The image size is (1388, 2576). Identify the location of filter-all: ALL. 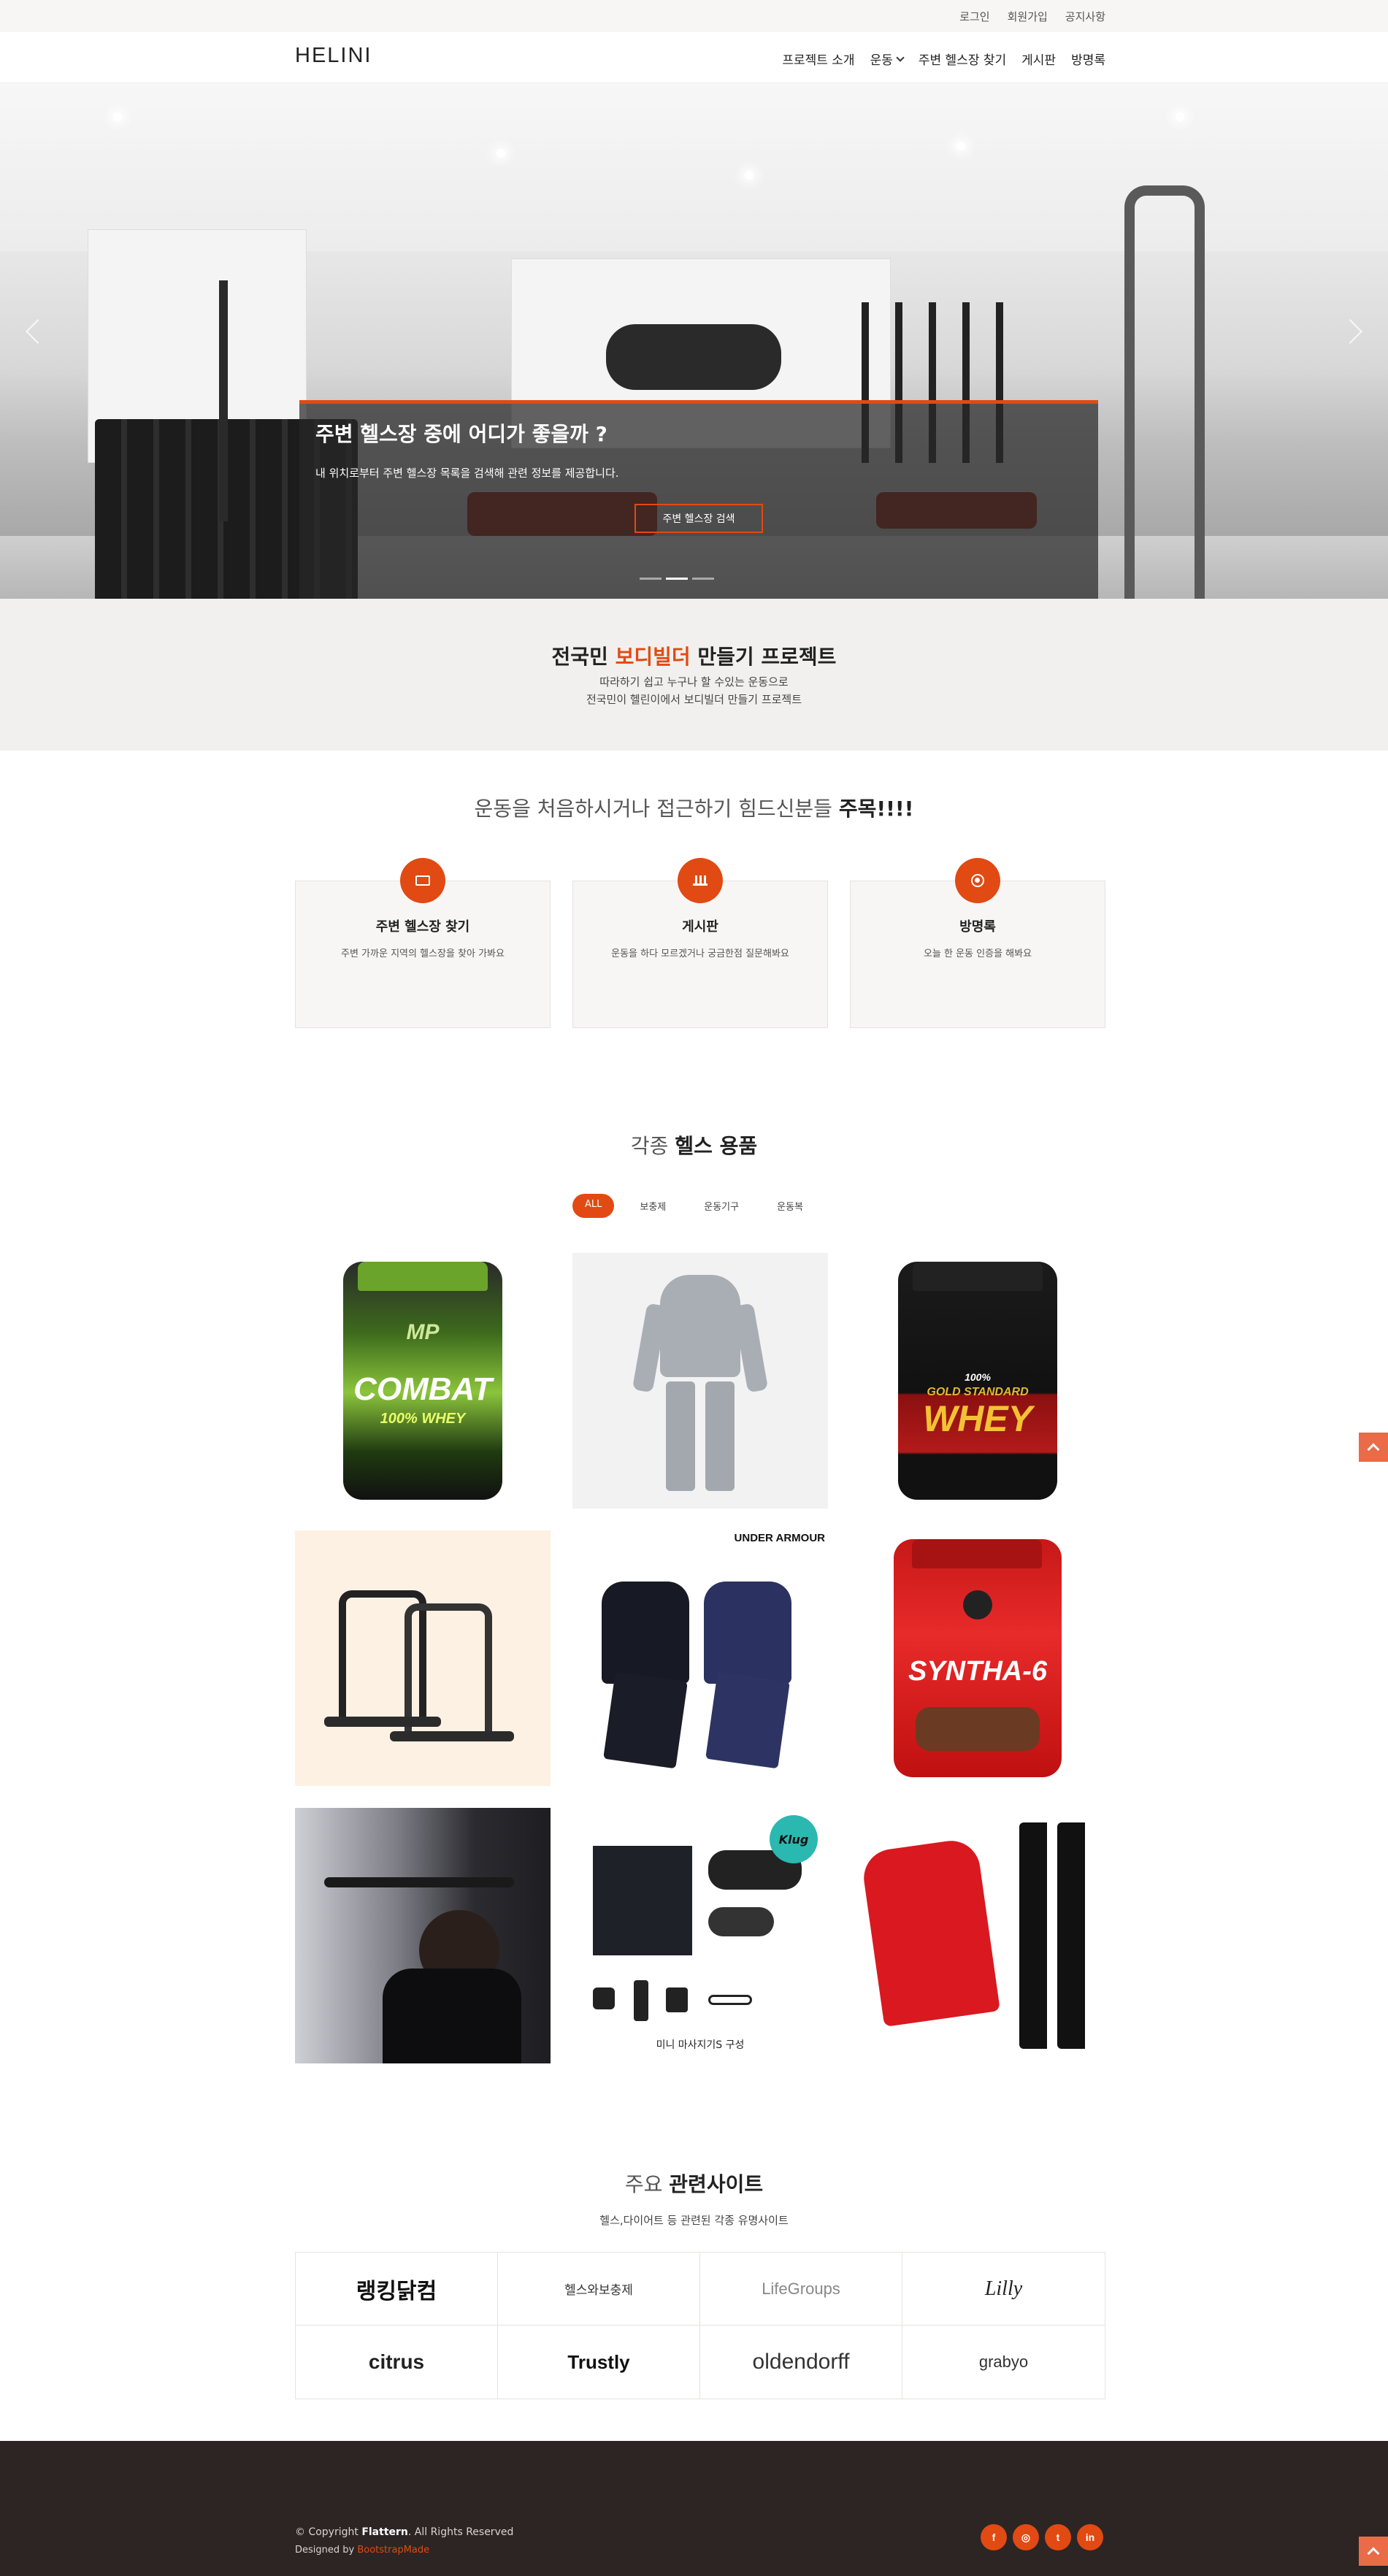
(593, 1206).